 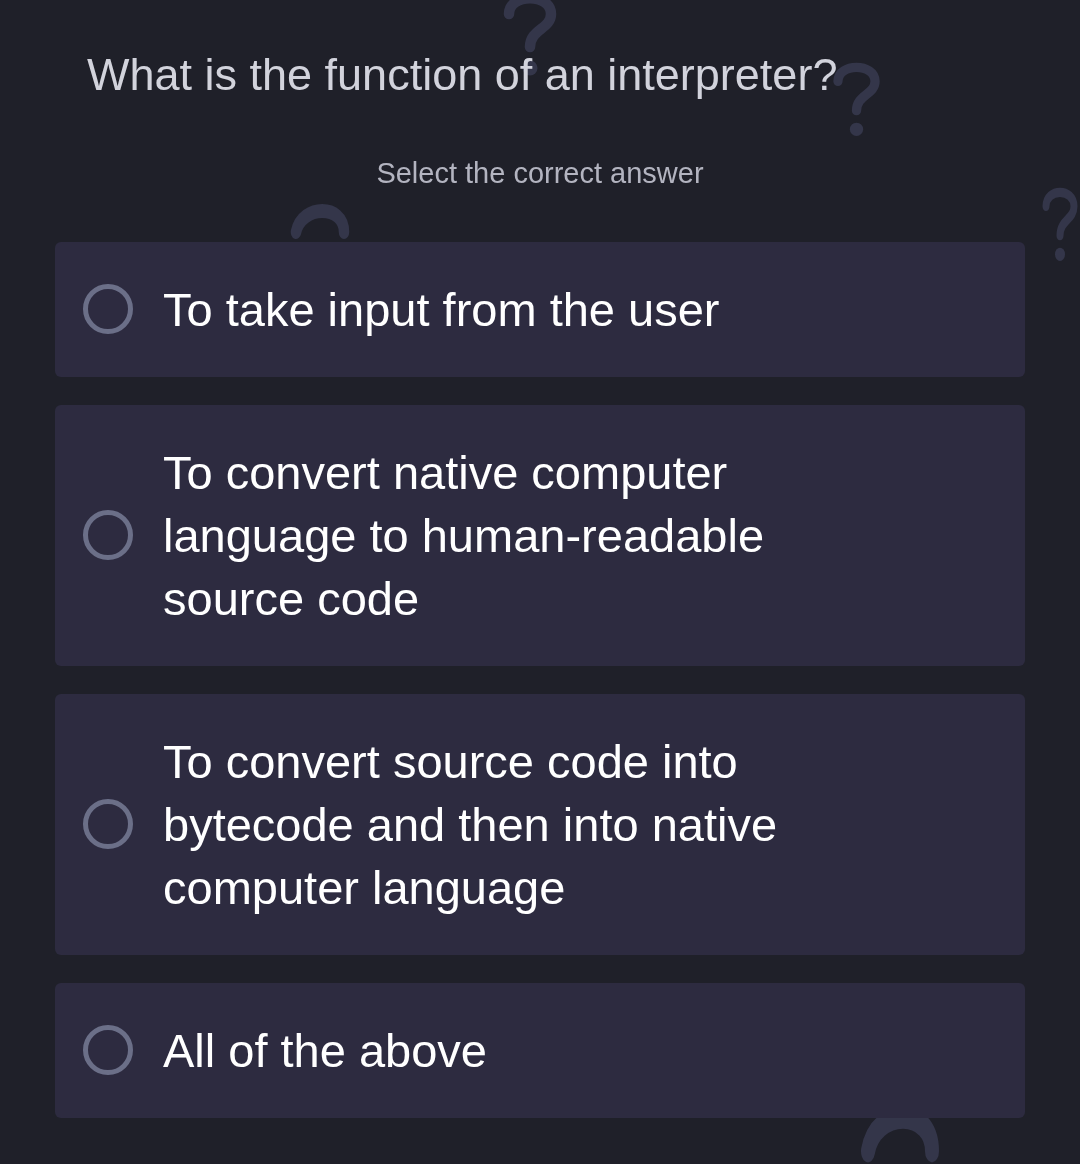 What do you see at coordinates (540, 173) in the screenshot?
I see `instruction-text: Select the correct answer` at bounding box center [540, 173].